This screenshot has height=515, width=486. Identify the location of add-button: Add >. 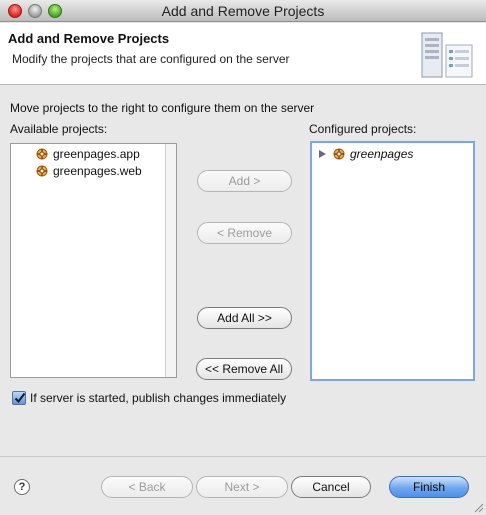
(244, 181).